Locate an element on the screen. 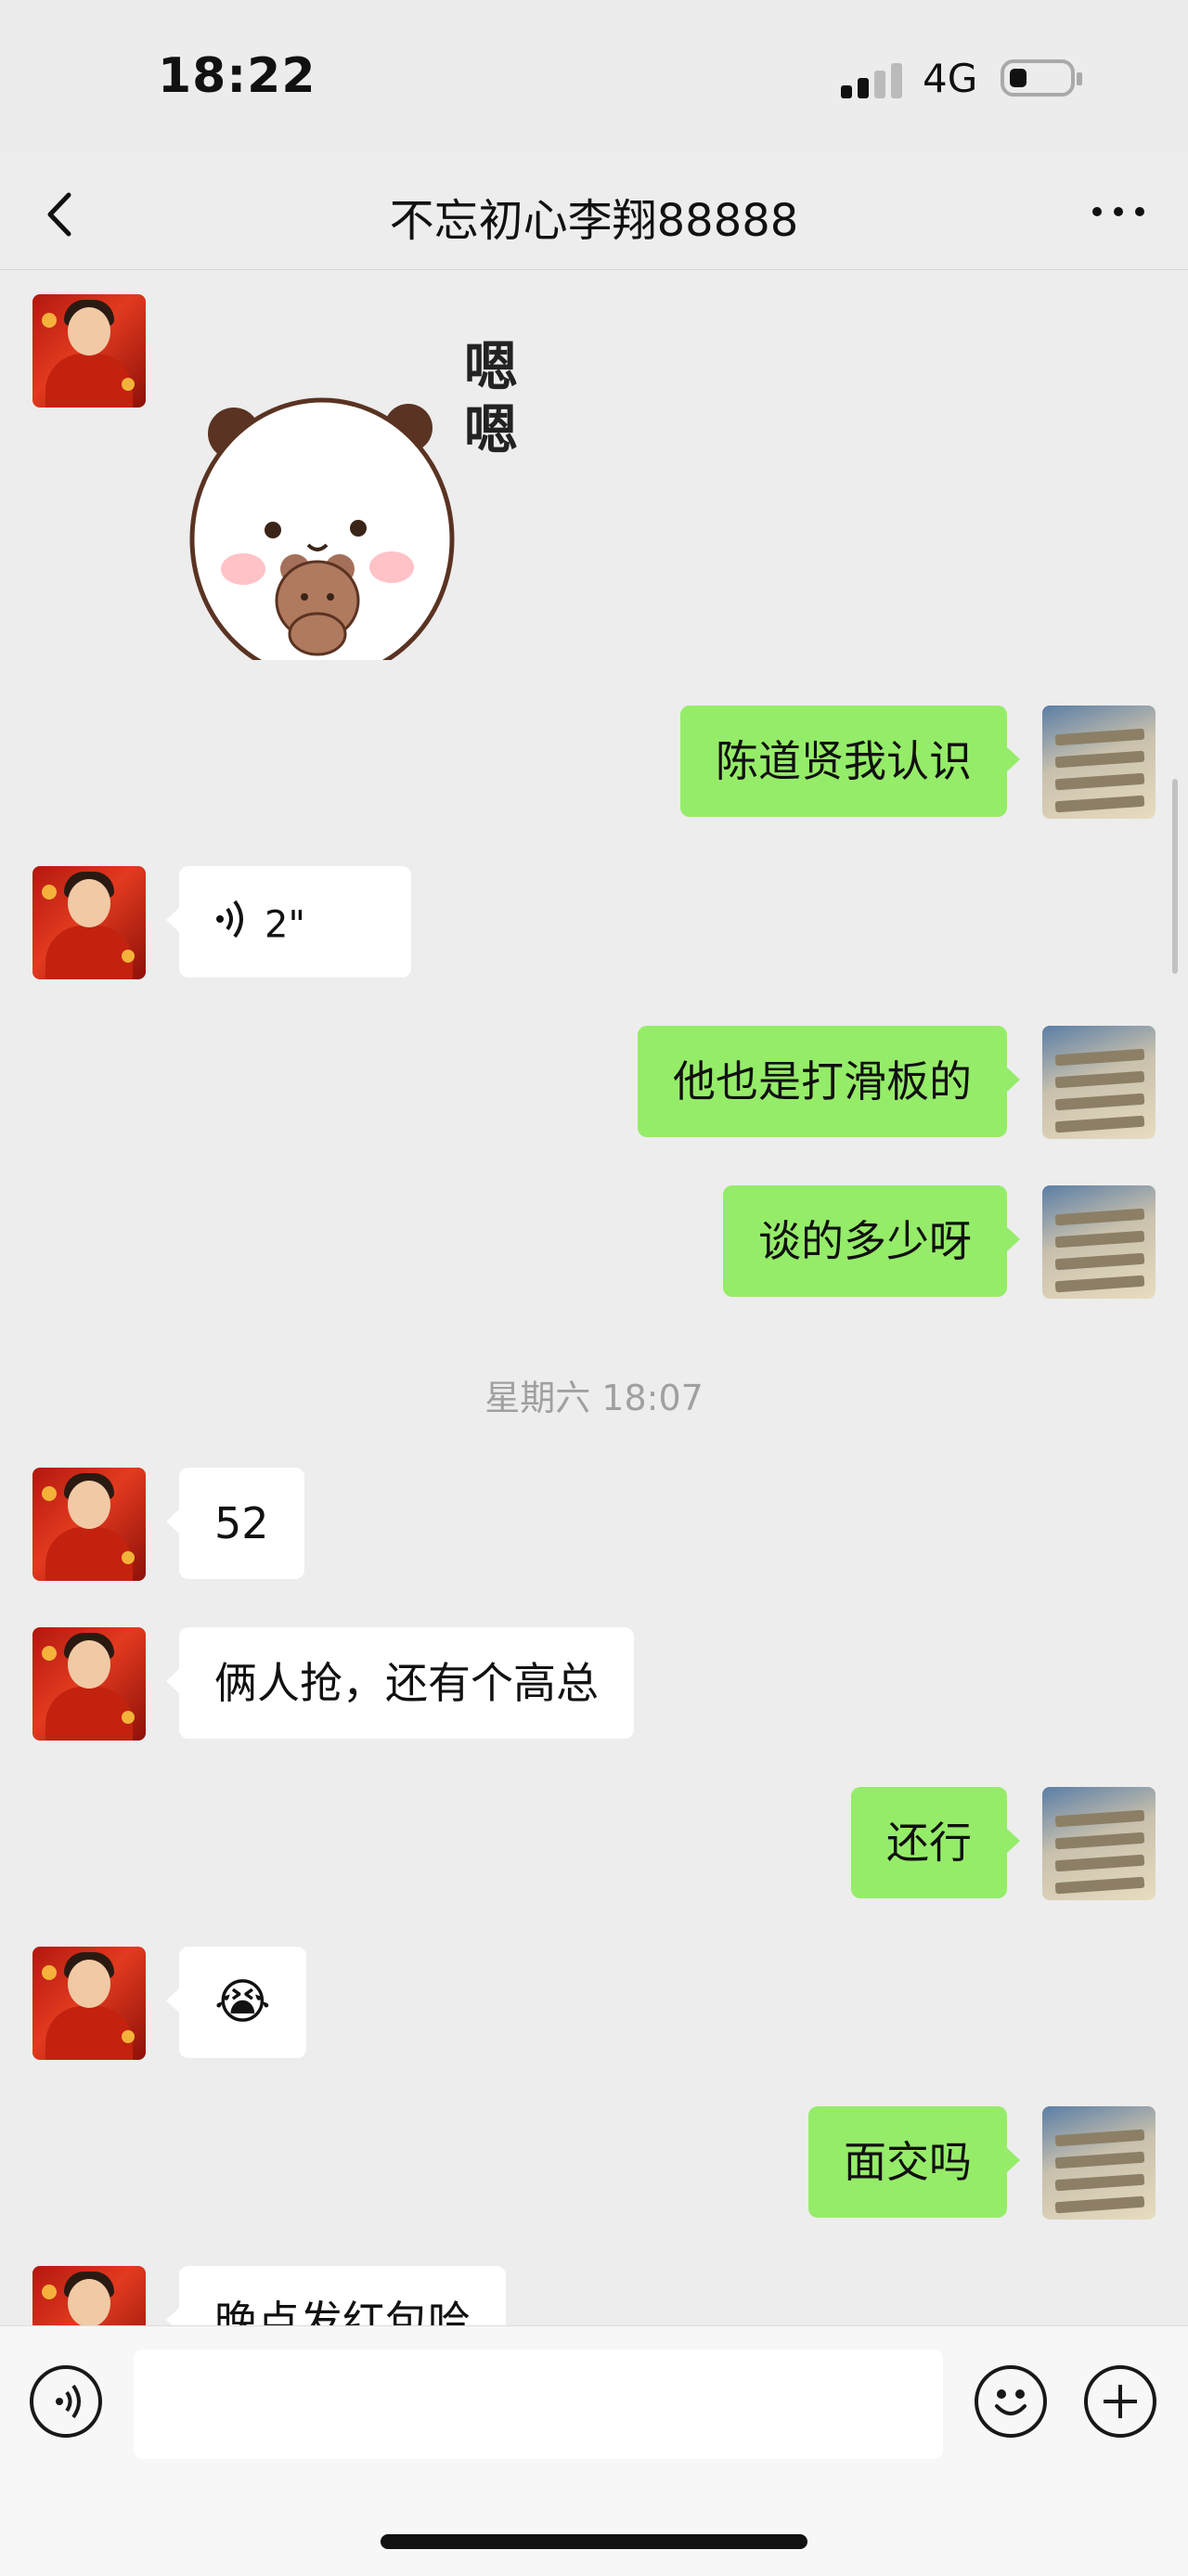 This screenshot has height=2576, width=1188. message-bubble-sent: 谈的多少呀 is located at coordinates (871, 1241).